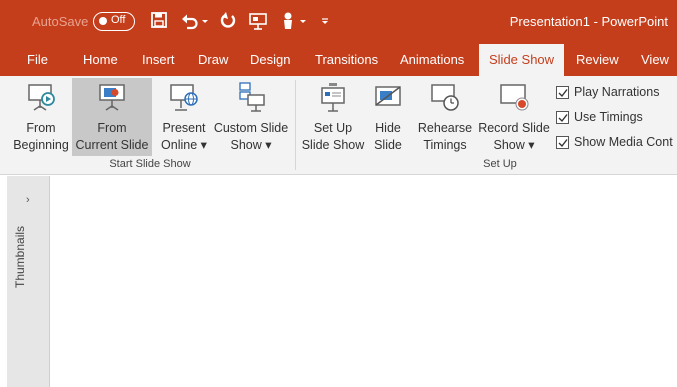 This screenshot has width=677, height=387. What do you see at coordinates (445, 128) in the screenshot?
I see `rehearse-label-1: Rehearse` at bounding box center [445, 128].